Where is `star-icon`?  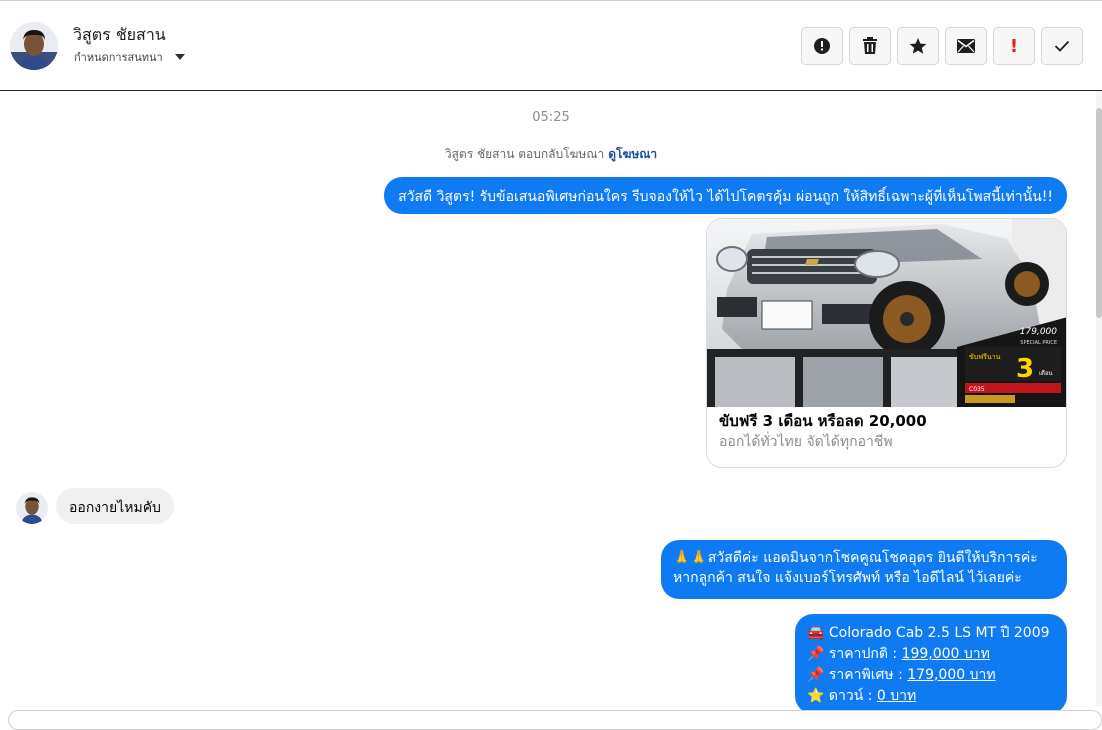
star-icon is located at coordinates (918, 46).